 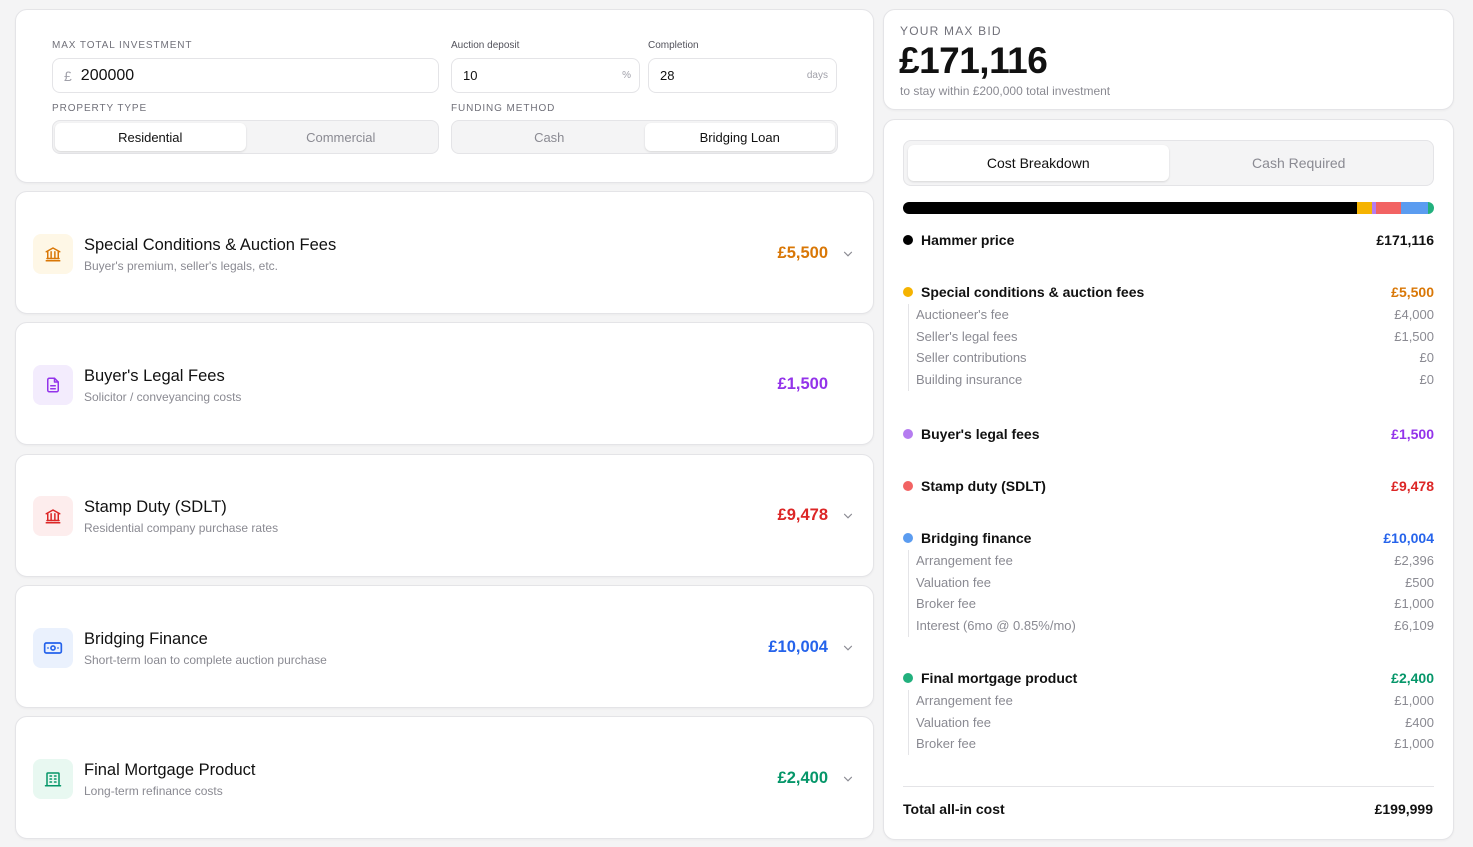 I want to click on sub-row-amount: £2,396, so click(x=1414, y=560).